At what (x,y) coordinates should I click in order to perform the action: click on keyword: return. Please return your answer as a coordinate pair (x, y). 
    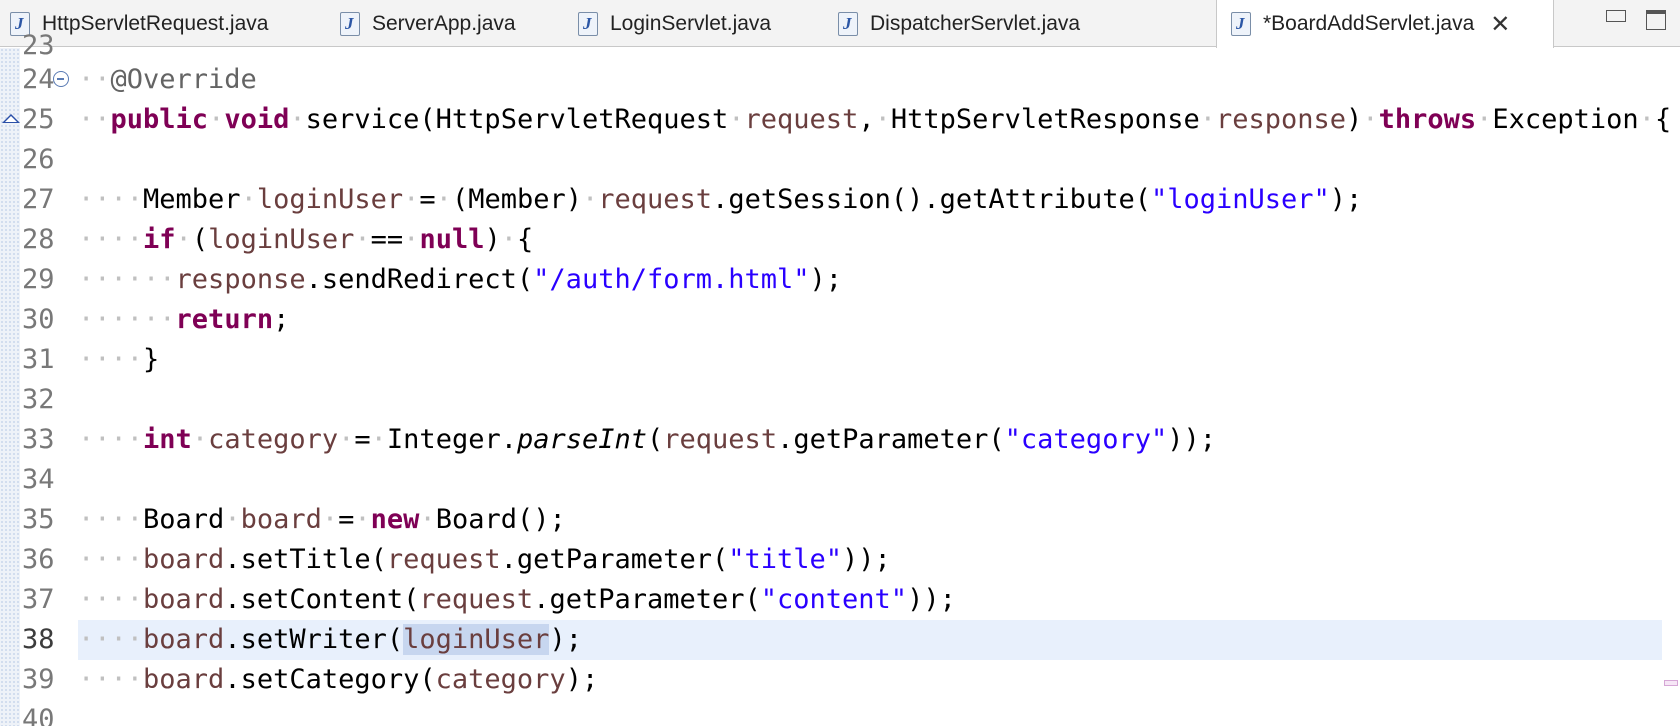
    Looking at the image, I should click on (224, 319).